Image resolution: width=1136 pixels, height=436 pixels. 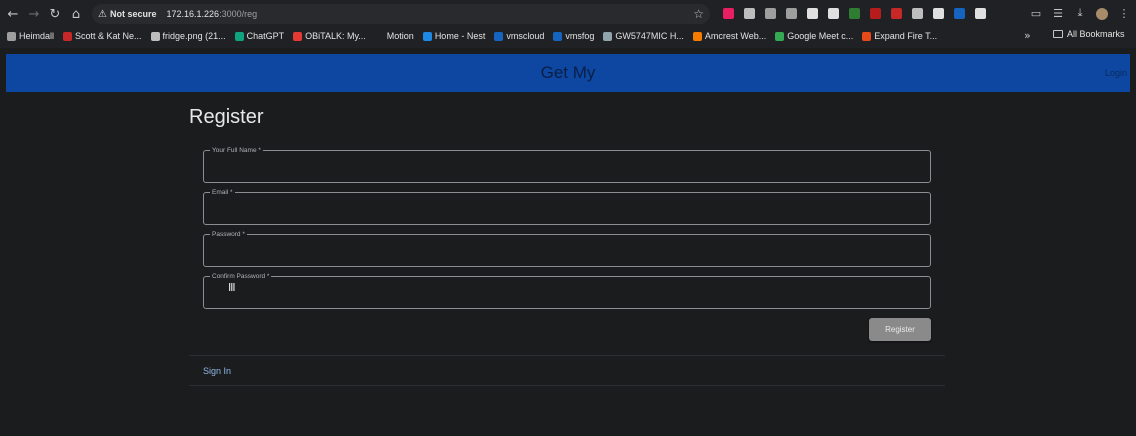 What do you see at coordinates (1124, 13) in the screenshot?
I see `menu-icon: ⋮` at bounding box center [1124, 13].